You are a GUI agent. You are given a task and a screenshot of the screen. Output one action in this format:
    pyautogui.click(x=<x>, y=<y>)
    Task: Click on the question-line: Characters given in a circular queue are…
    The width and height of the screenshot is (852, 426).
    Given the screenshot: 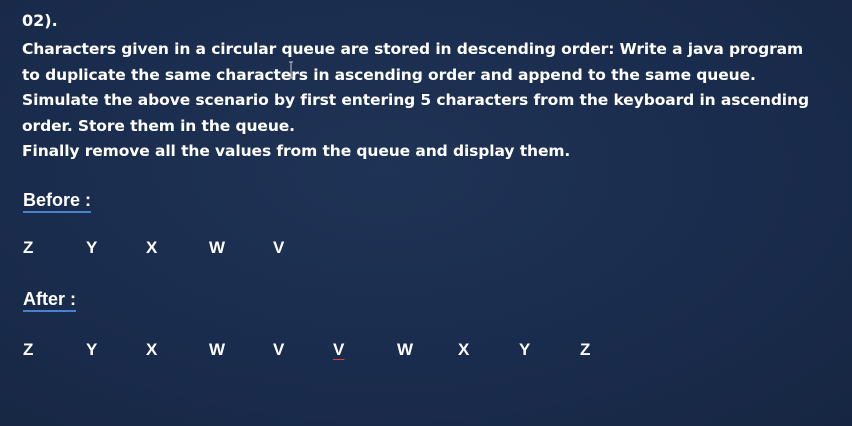 What is the action you would take?
    pyautogui.click(x=413, y=49)
    